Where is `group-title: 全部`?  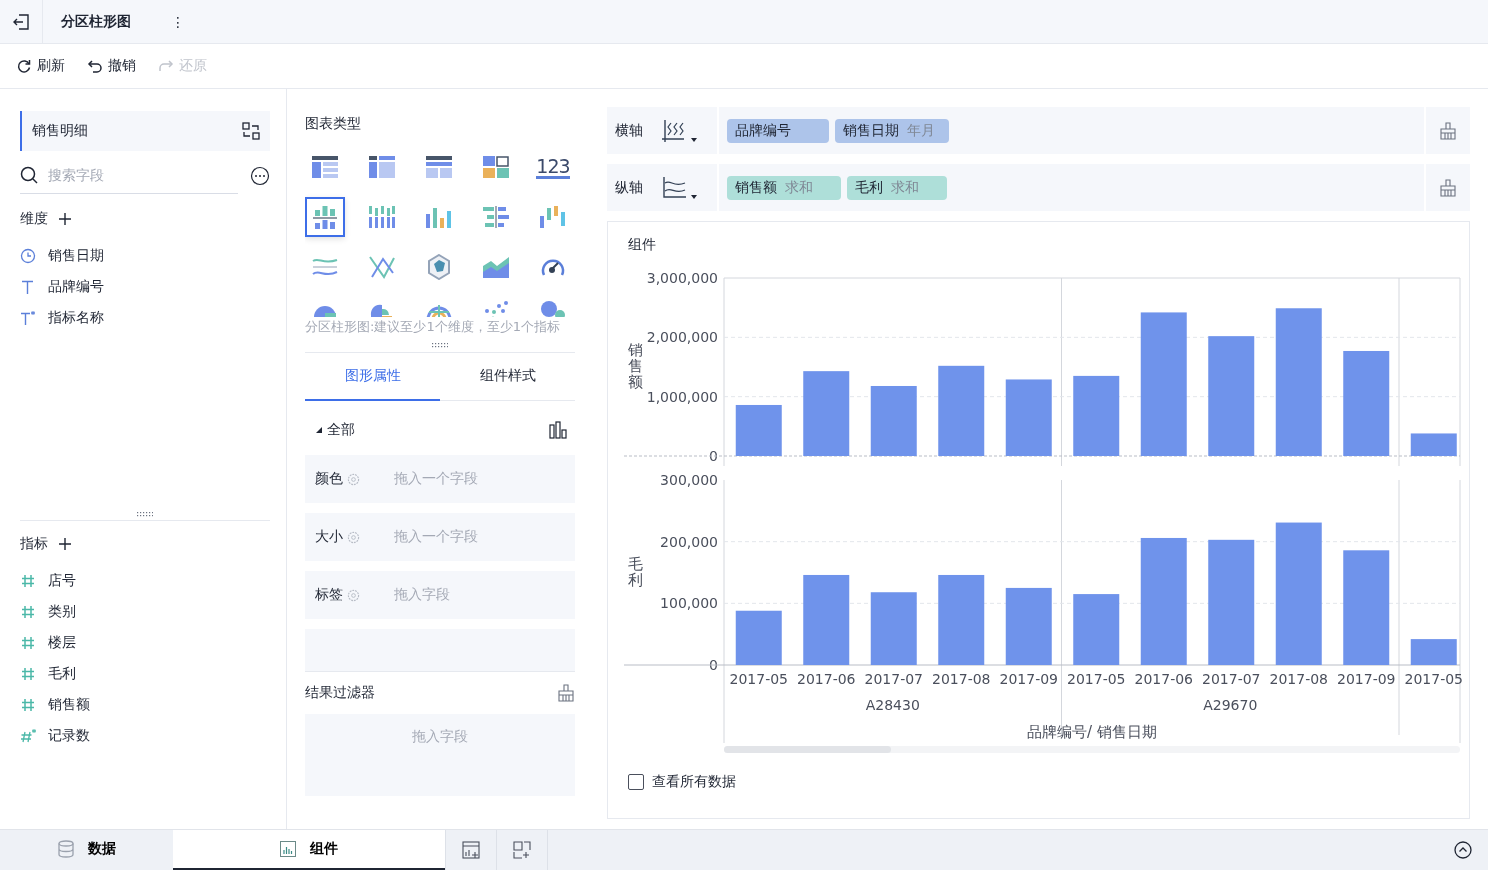
group-title: 全部 is located at coordinates (341, 430).